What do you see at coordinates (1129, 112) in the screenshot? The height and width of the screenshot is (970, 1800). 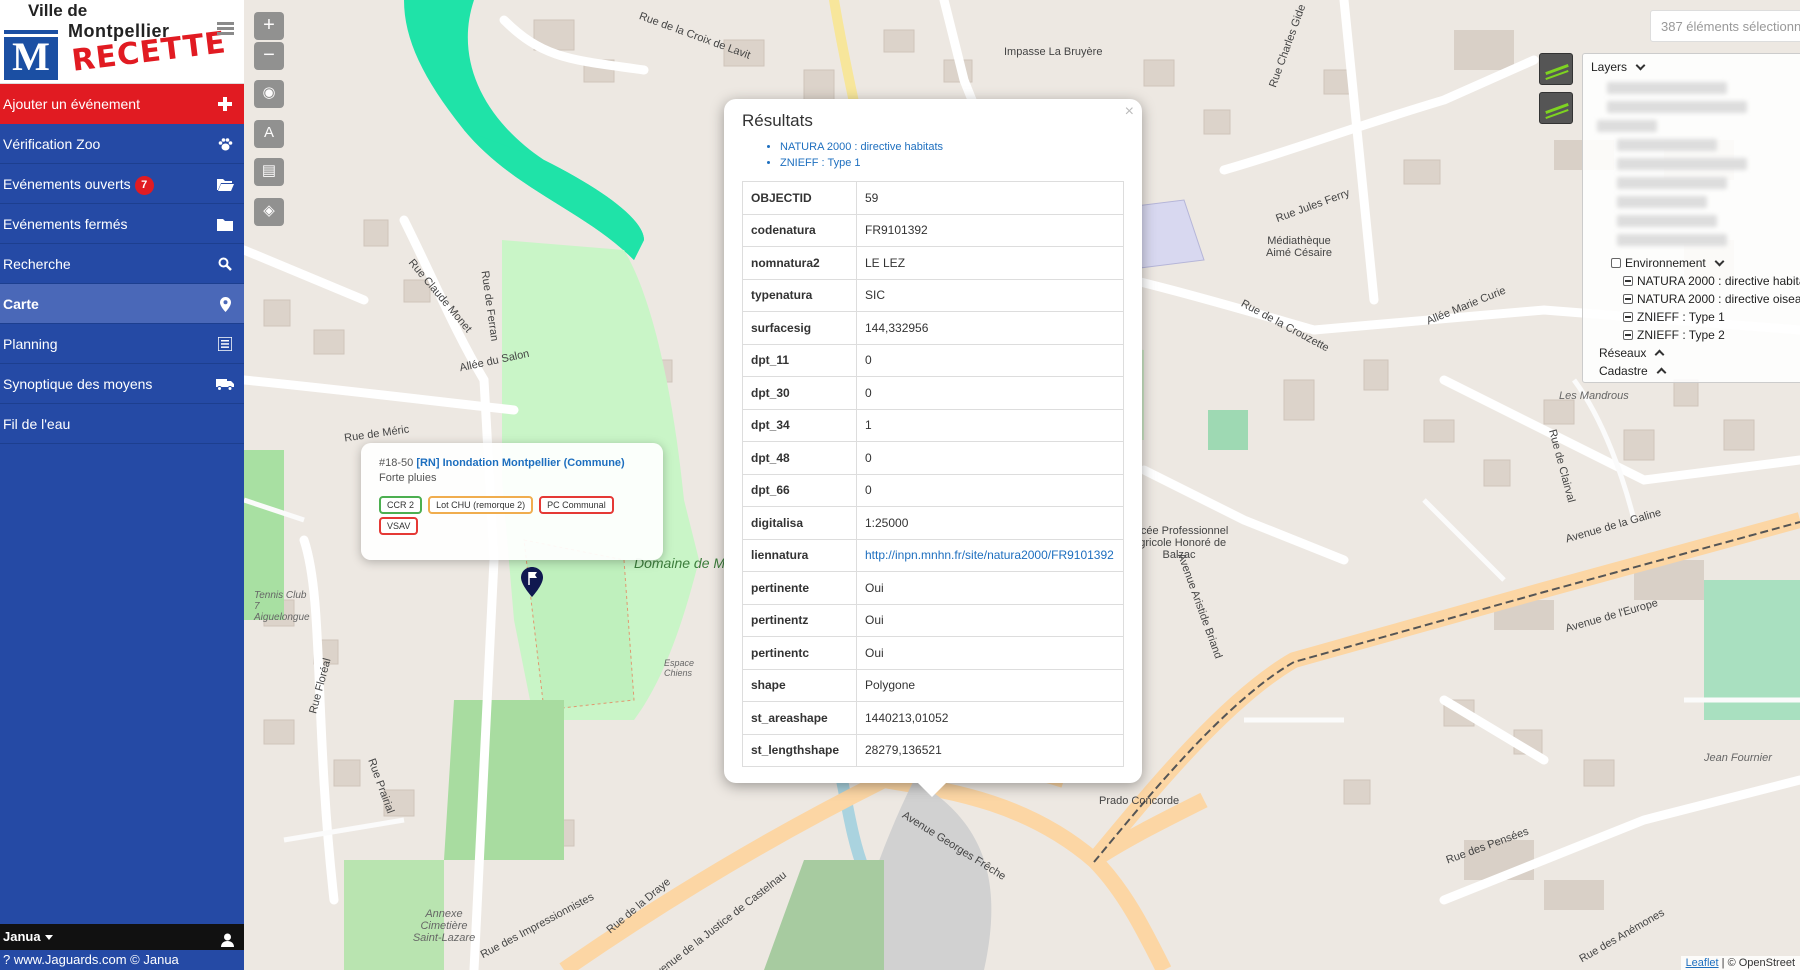 I see `close-icon: ×` at bounding box center [1129, 112].